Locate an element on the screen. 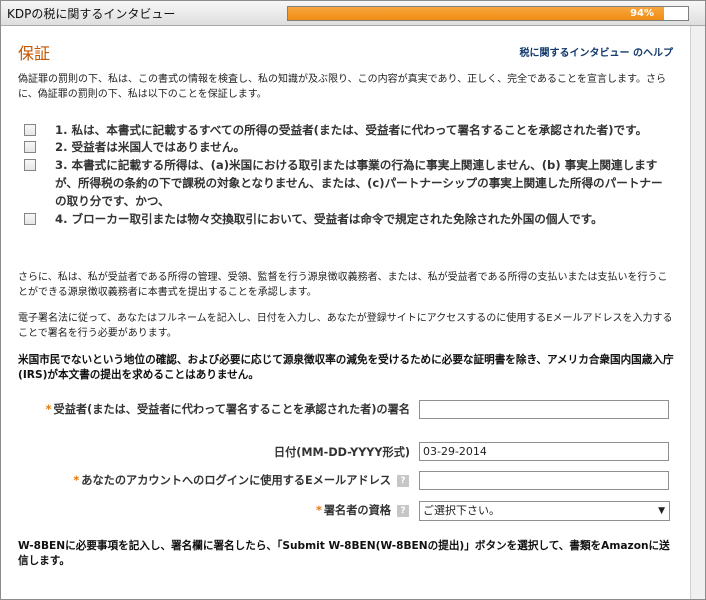 This screenshot has height=600, width=706. email-input is located at coordinates (544, 480).